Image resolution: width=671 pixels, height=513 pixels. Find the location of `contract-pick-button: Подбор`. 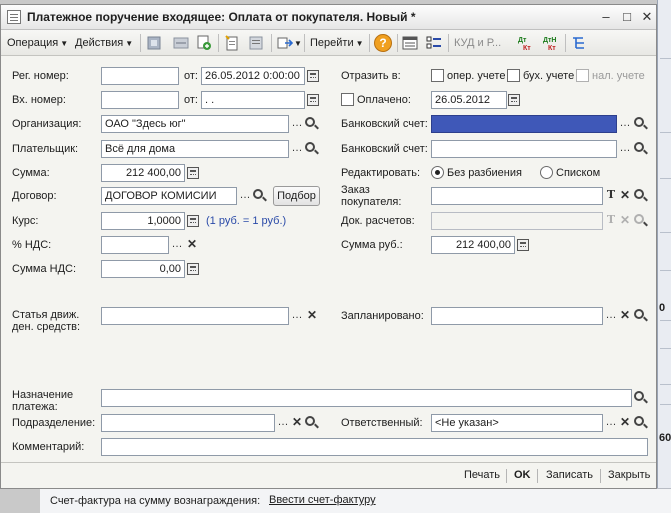

contract-pick-button: Подбор is located at coordinates (296, 196).